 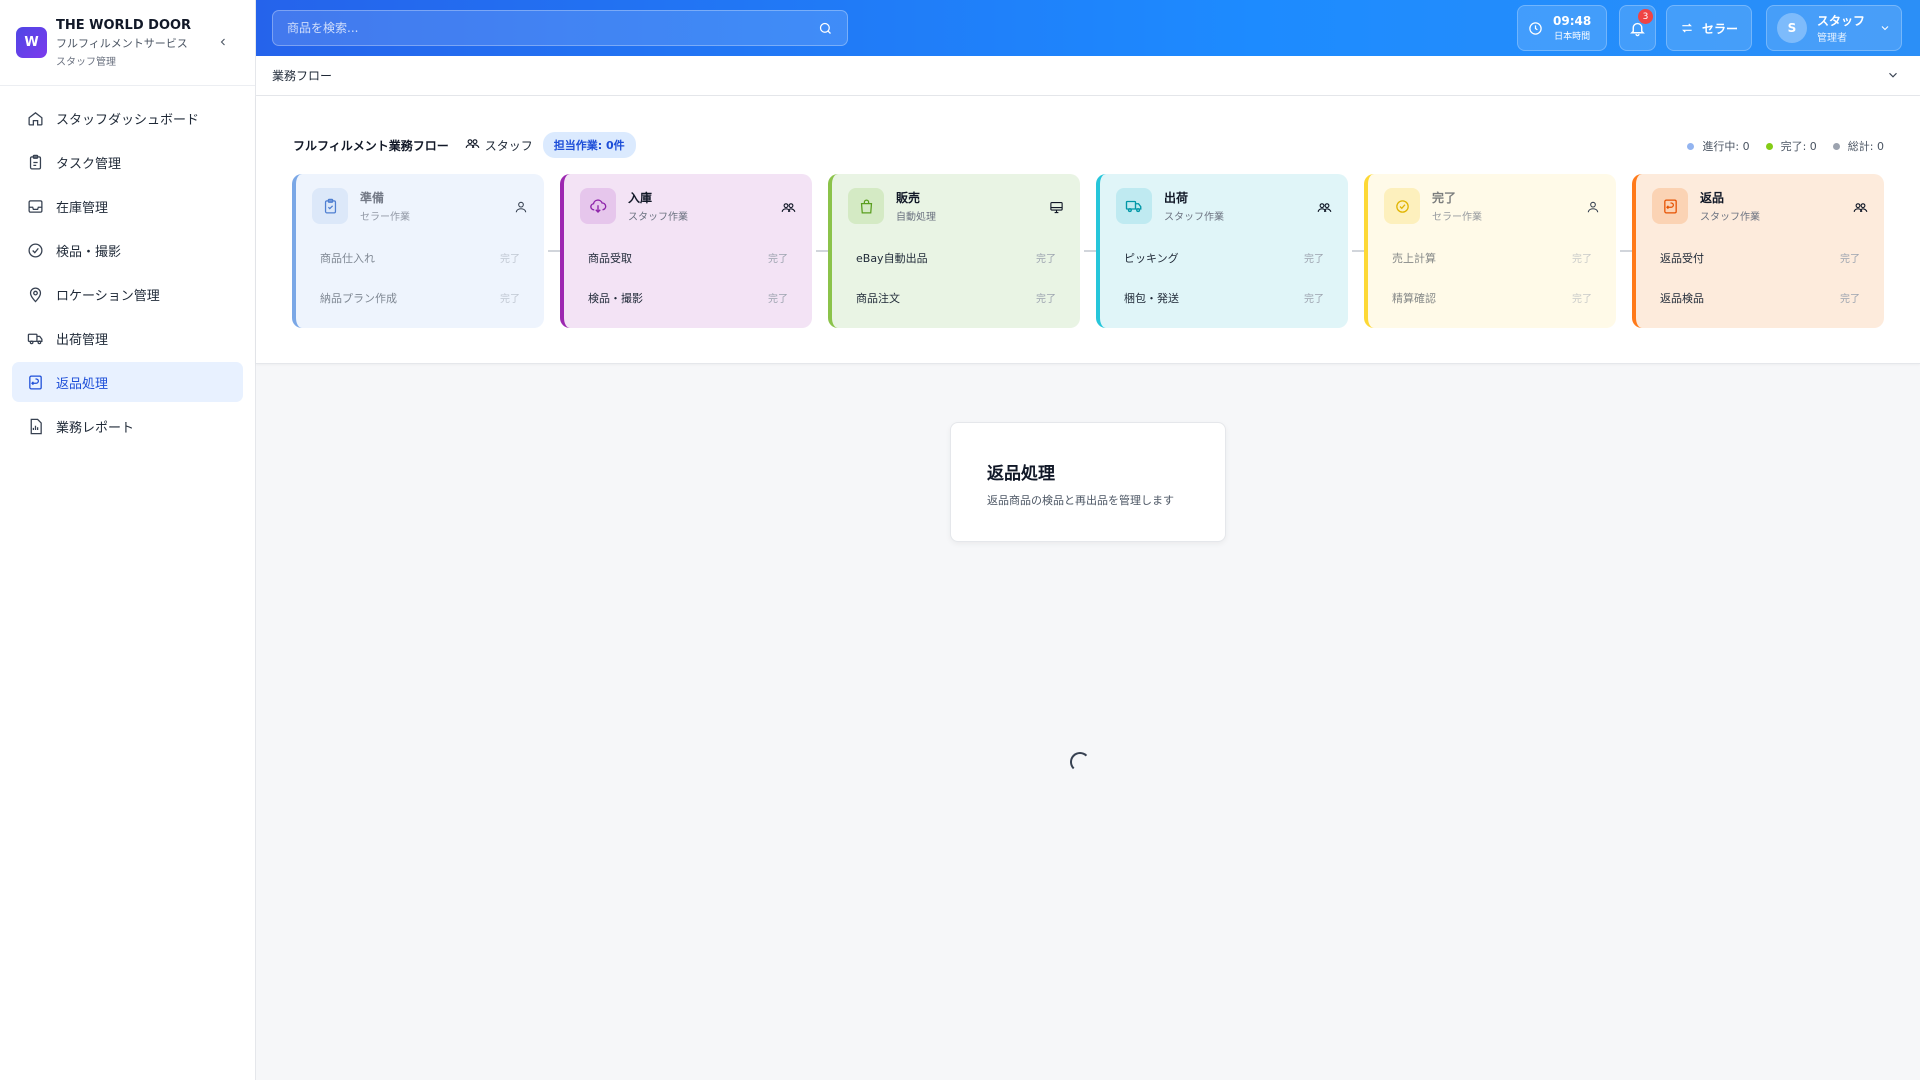 What do you see at coordinates (1492, 298) in the screenshot?
I see `stage-task: 精算確認 完了` at bounding box center [1492, 298].